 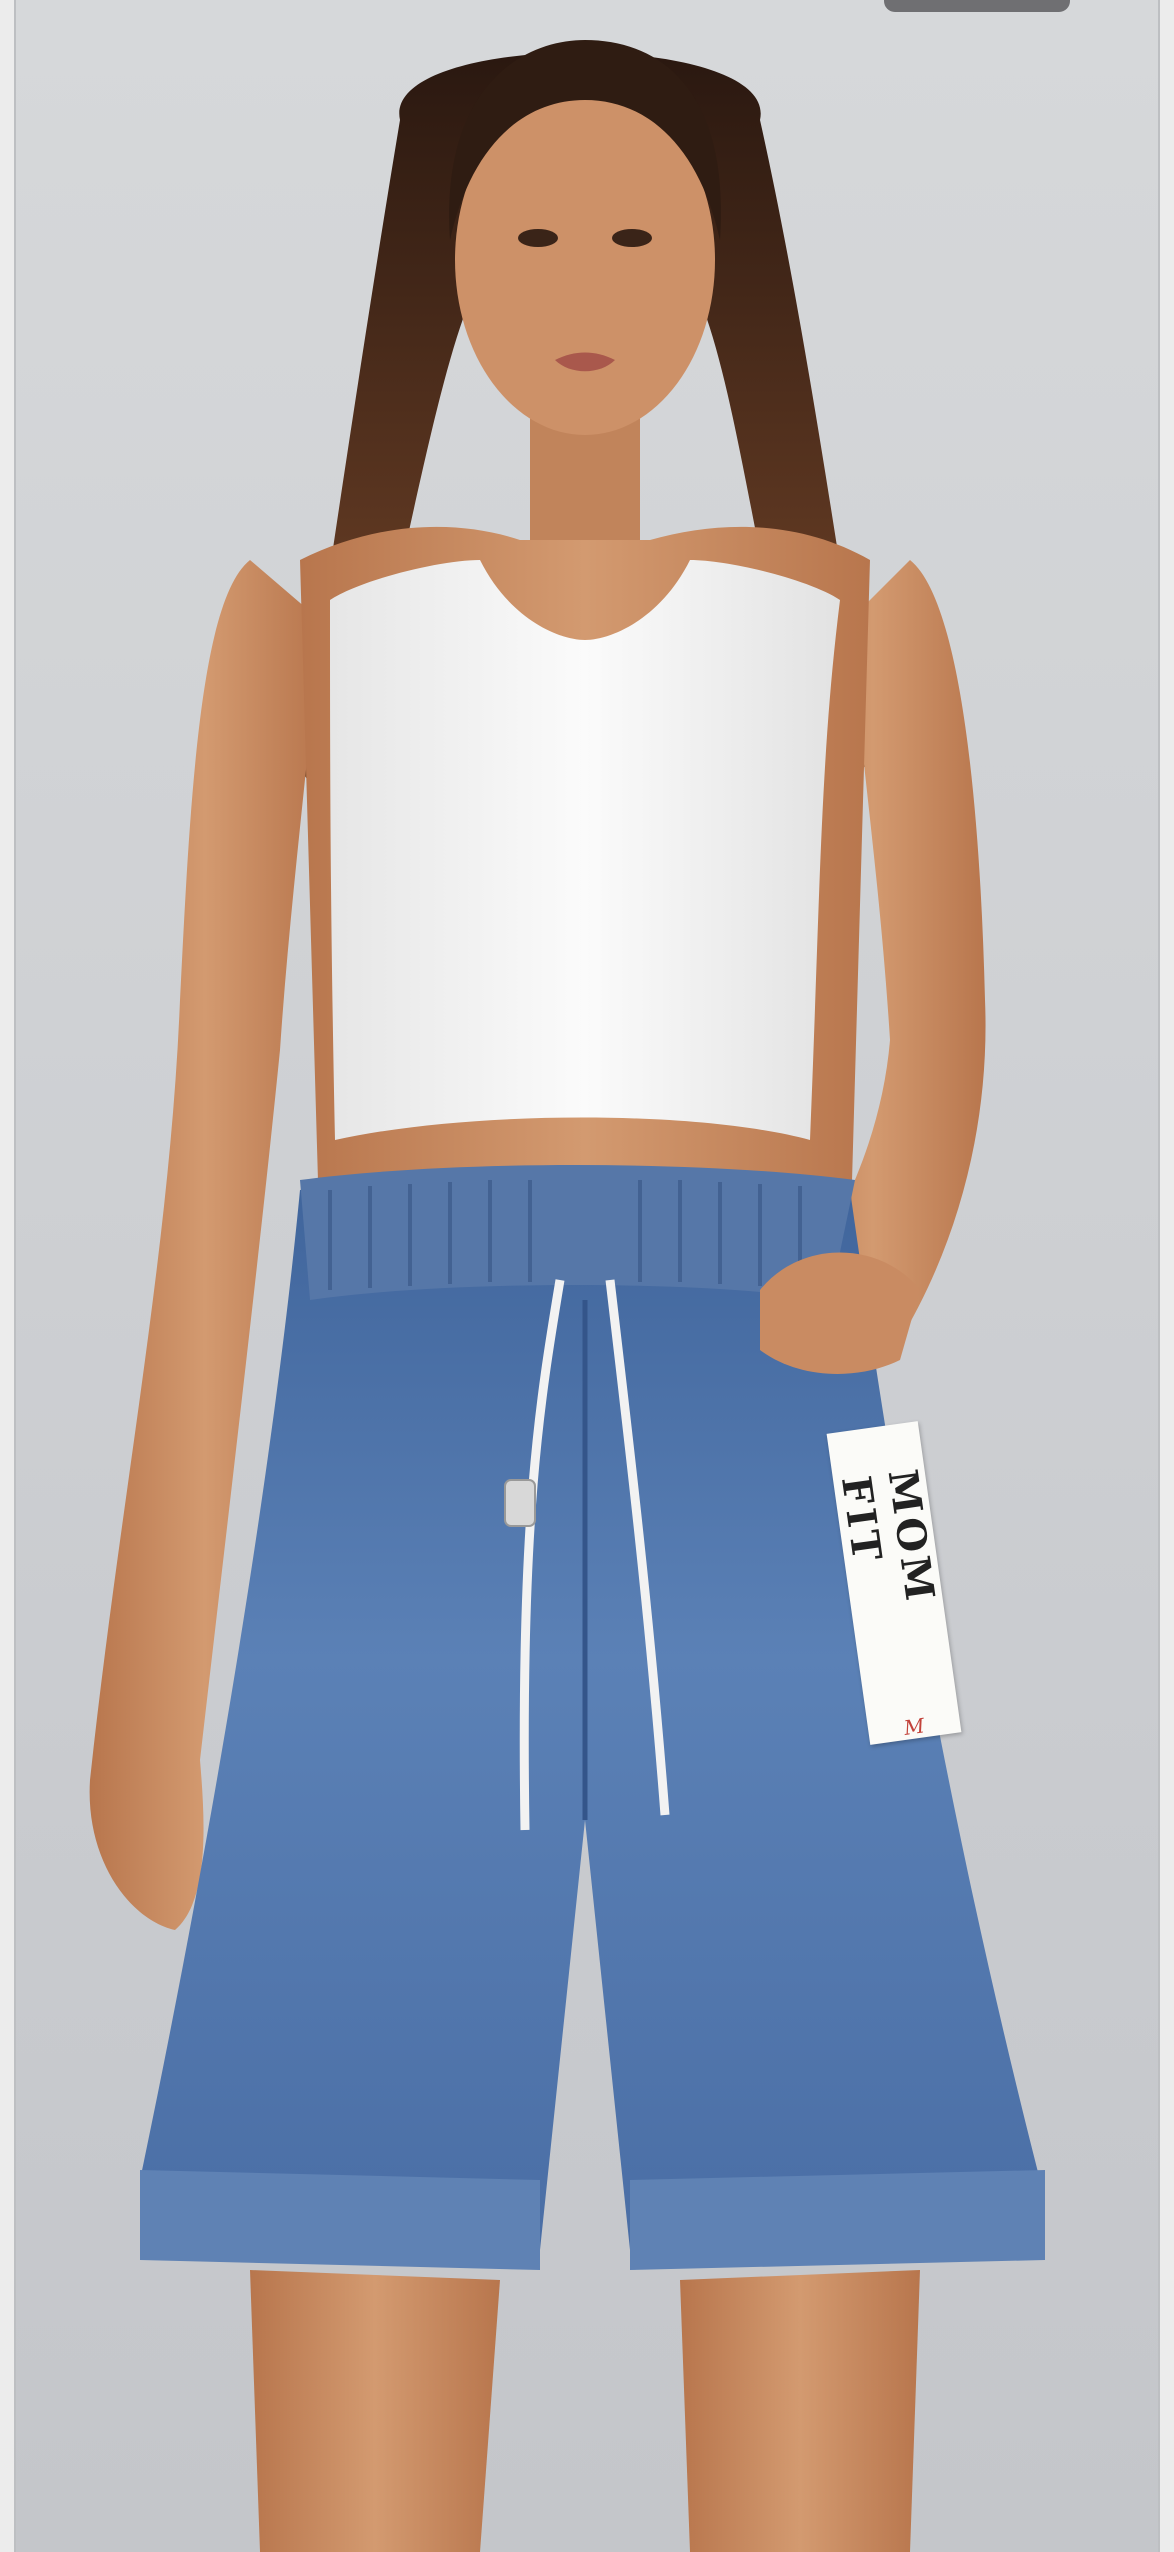 What do you see at coordinates (8, 1276) in the screenshot?
I see `frame-border-left` at bounding box center [8, 1276].